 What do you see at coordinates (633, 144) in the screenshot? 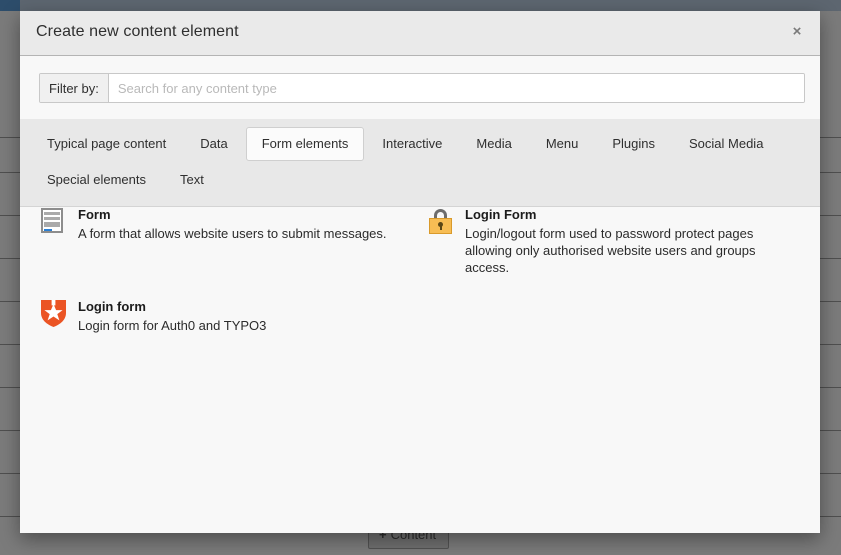
I see `tab-plugins: Plugins` at bounding box center [633, 144].